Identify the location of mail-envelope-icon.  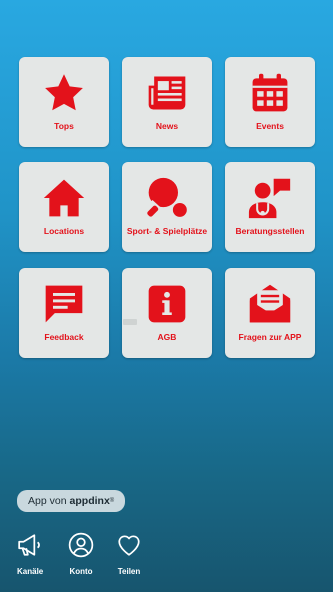
(270, 304).